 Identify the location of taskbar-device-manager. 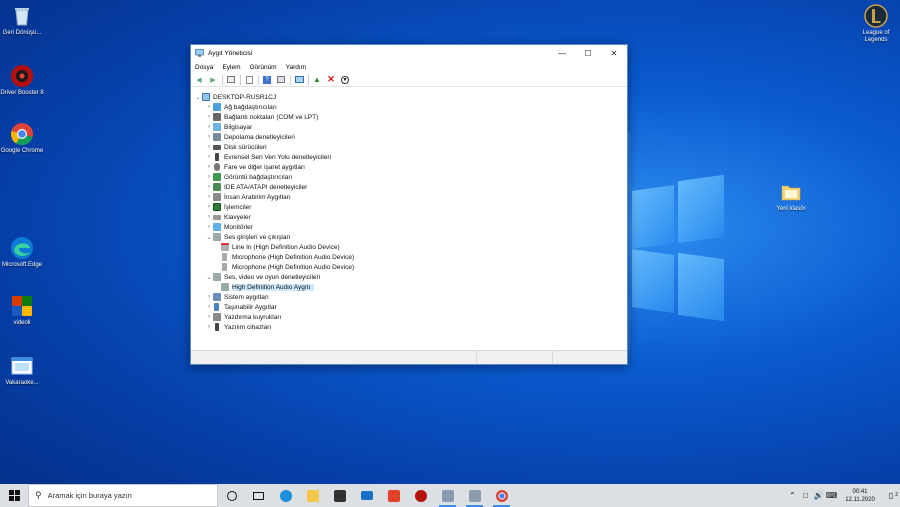
(447, 495).